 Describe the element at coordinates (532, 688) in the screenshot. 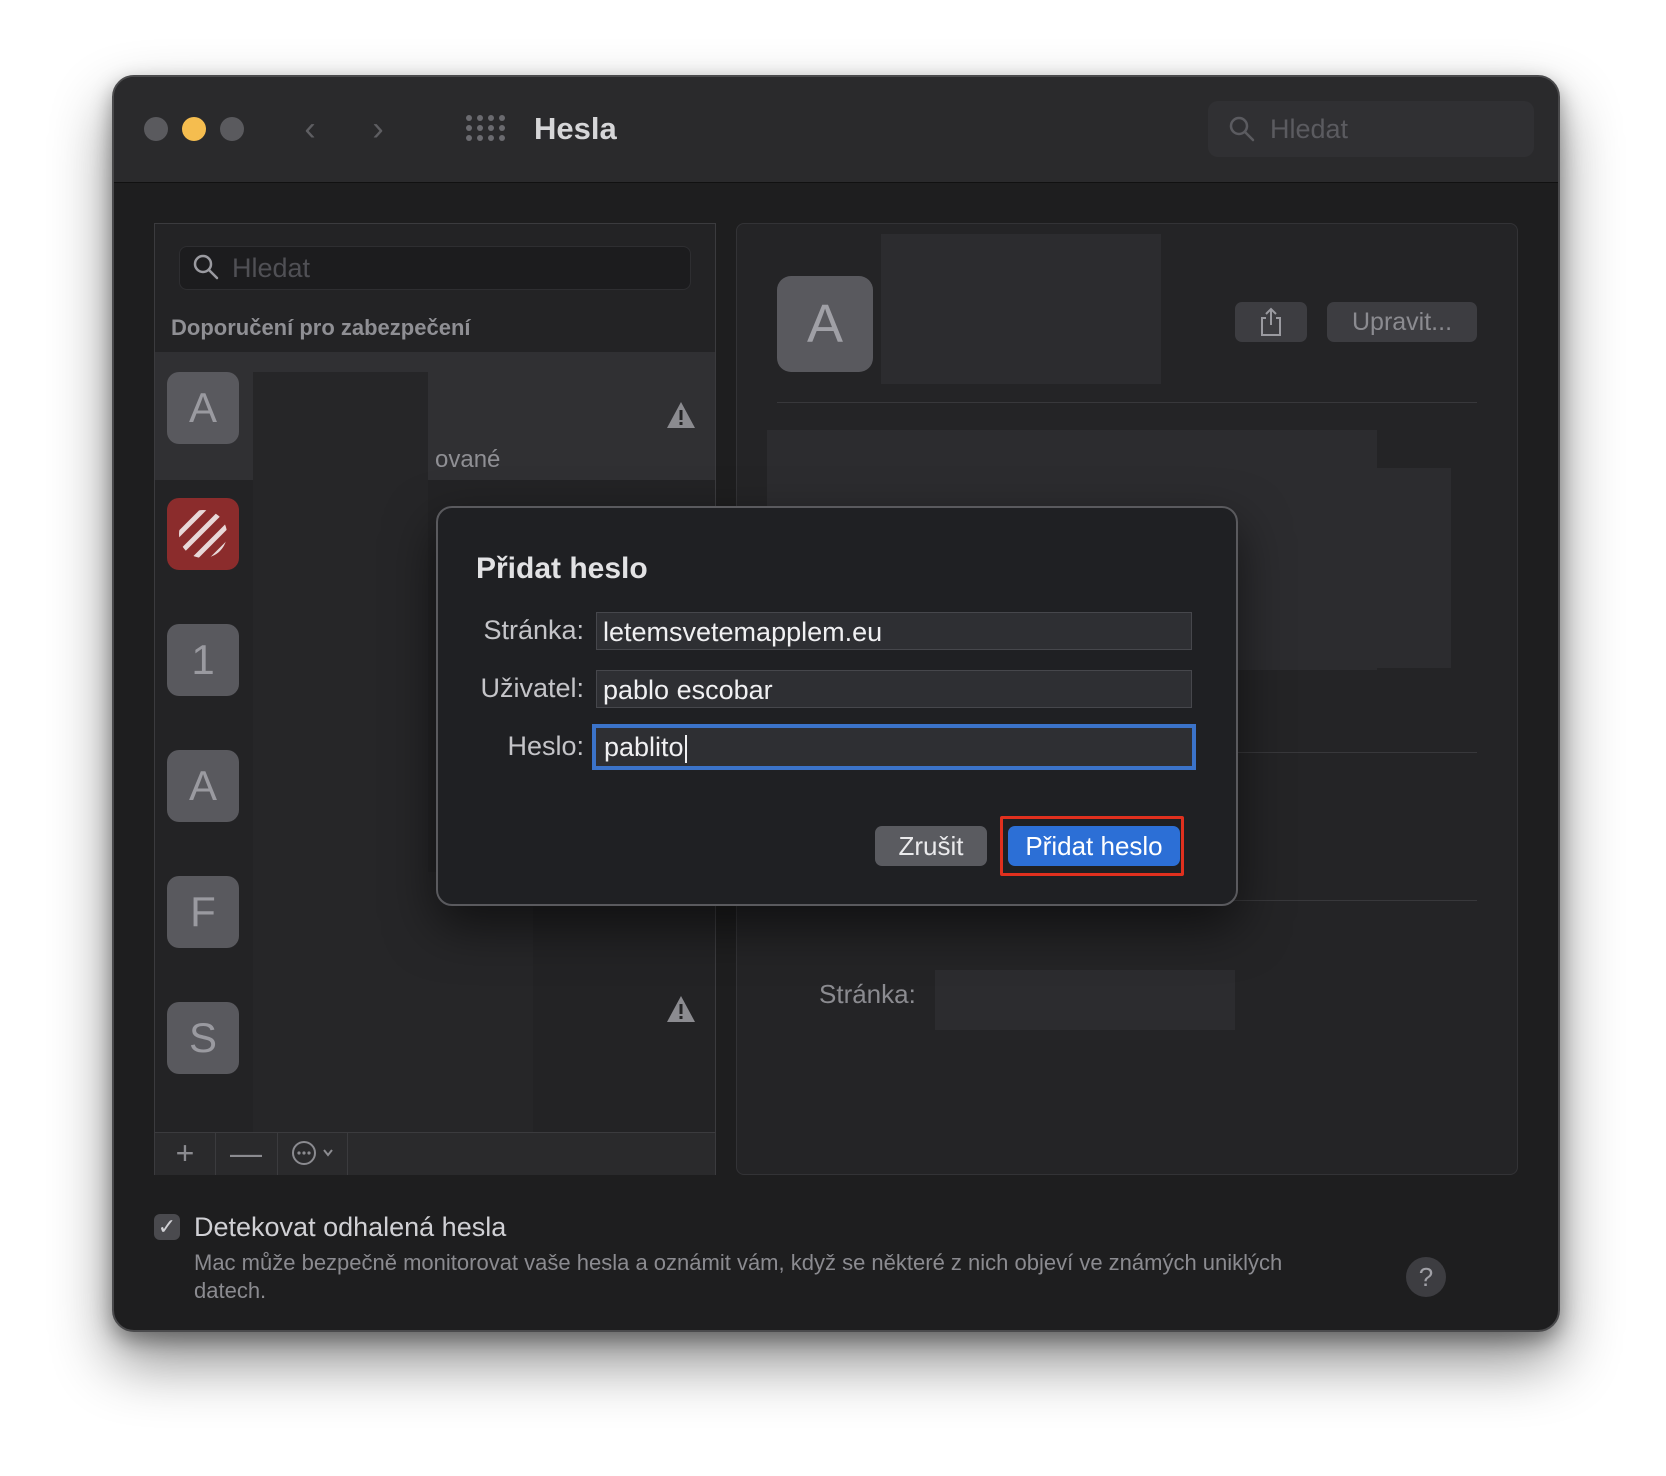

I see `username-field-label: Uživatel:` at that location.